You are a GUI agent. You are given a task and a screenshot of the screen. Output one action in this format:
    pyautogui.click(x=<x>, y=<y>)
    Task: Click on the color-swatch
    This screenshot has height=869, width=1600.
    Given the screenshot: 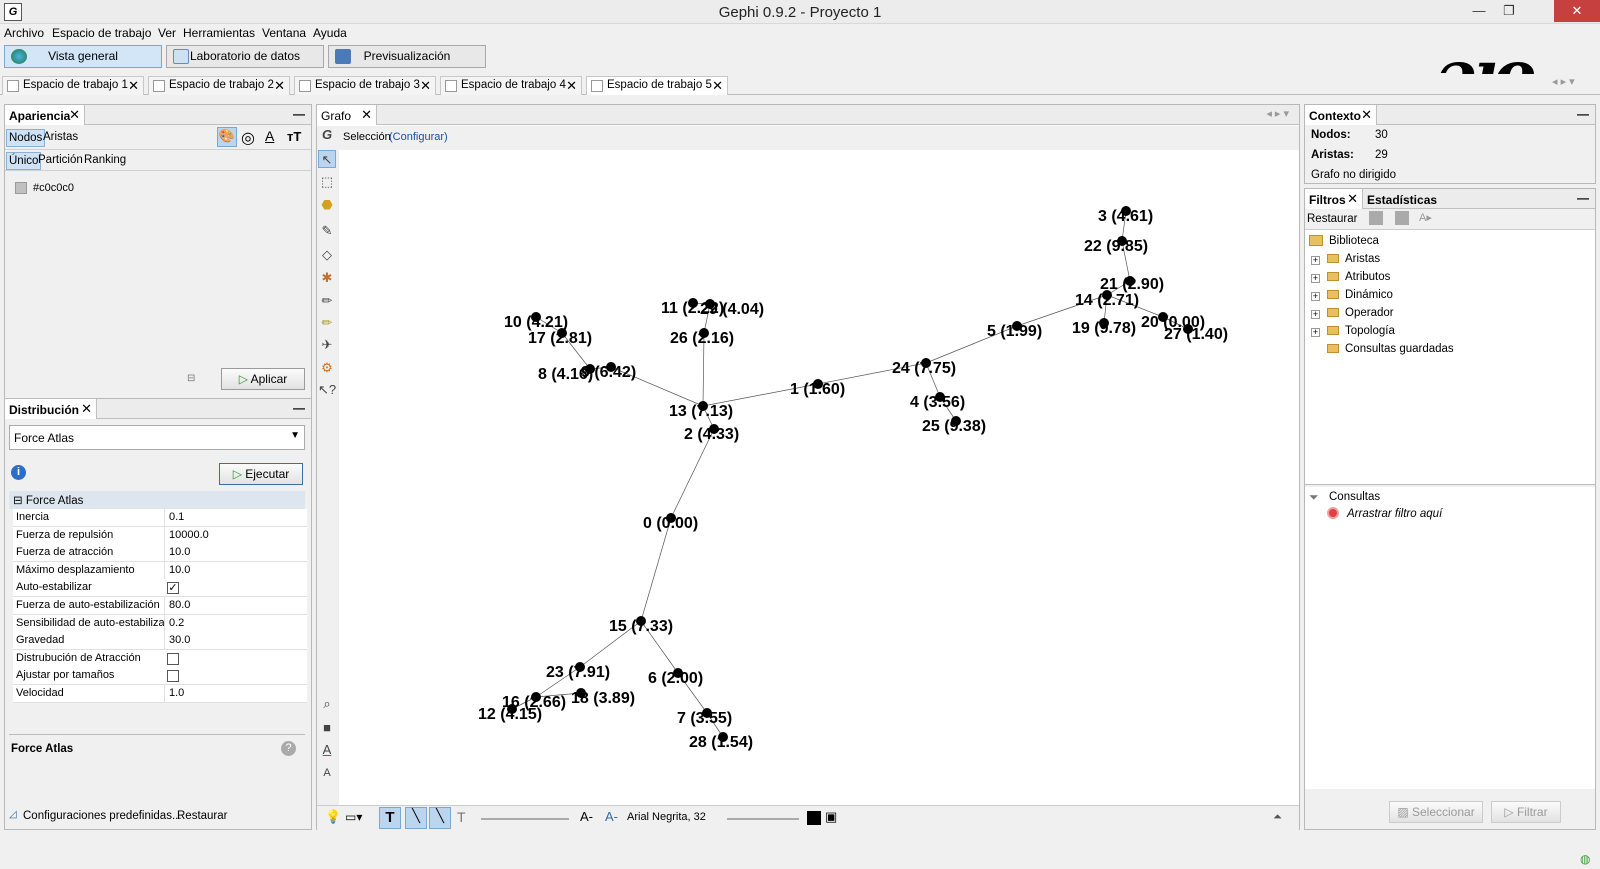 What is the action you would take?
    pyautogui.click(x=21, y=188)
    